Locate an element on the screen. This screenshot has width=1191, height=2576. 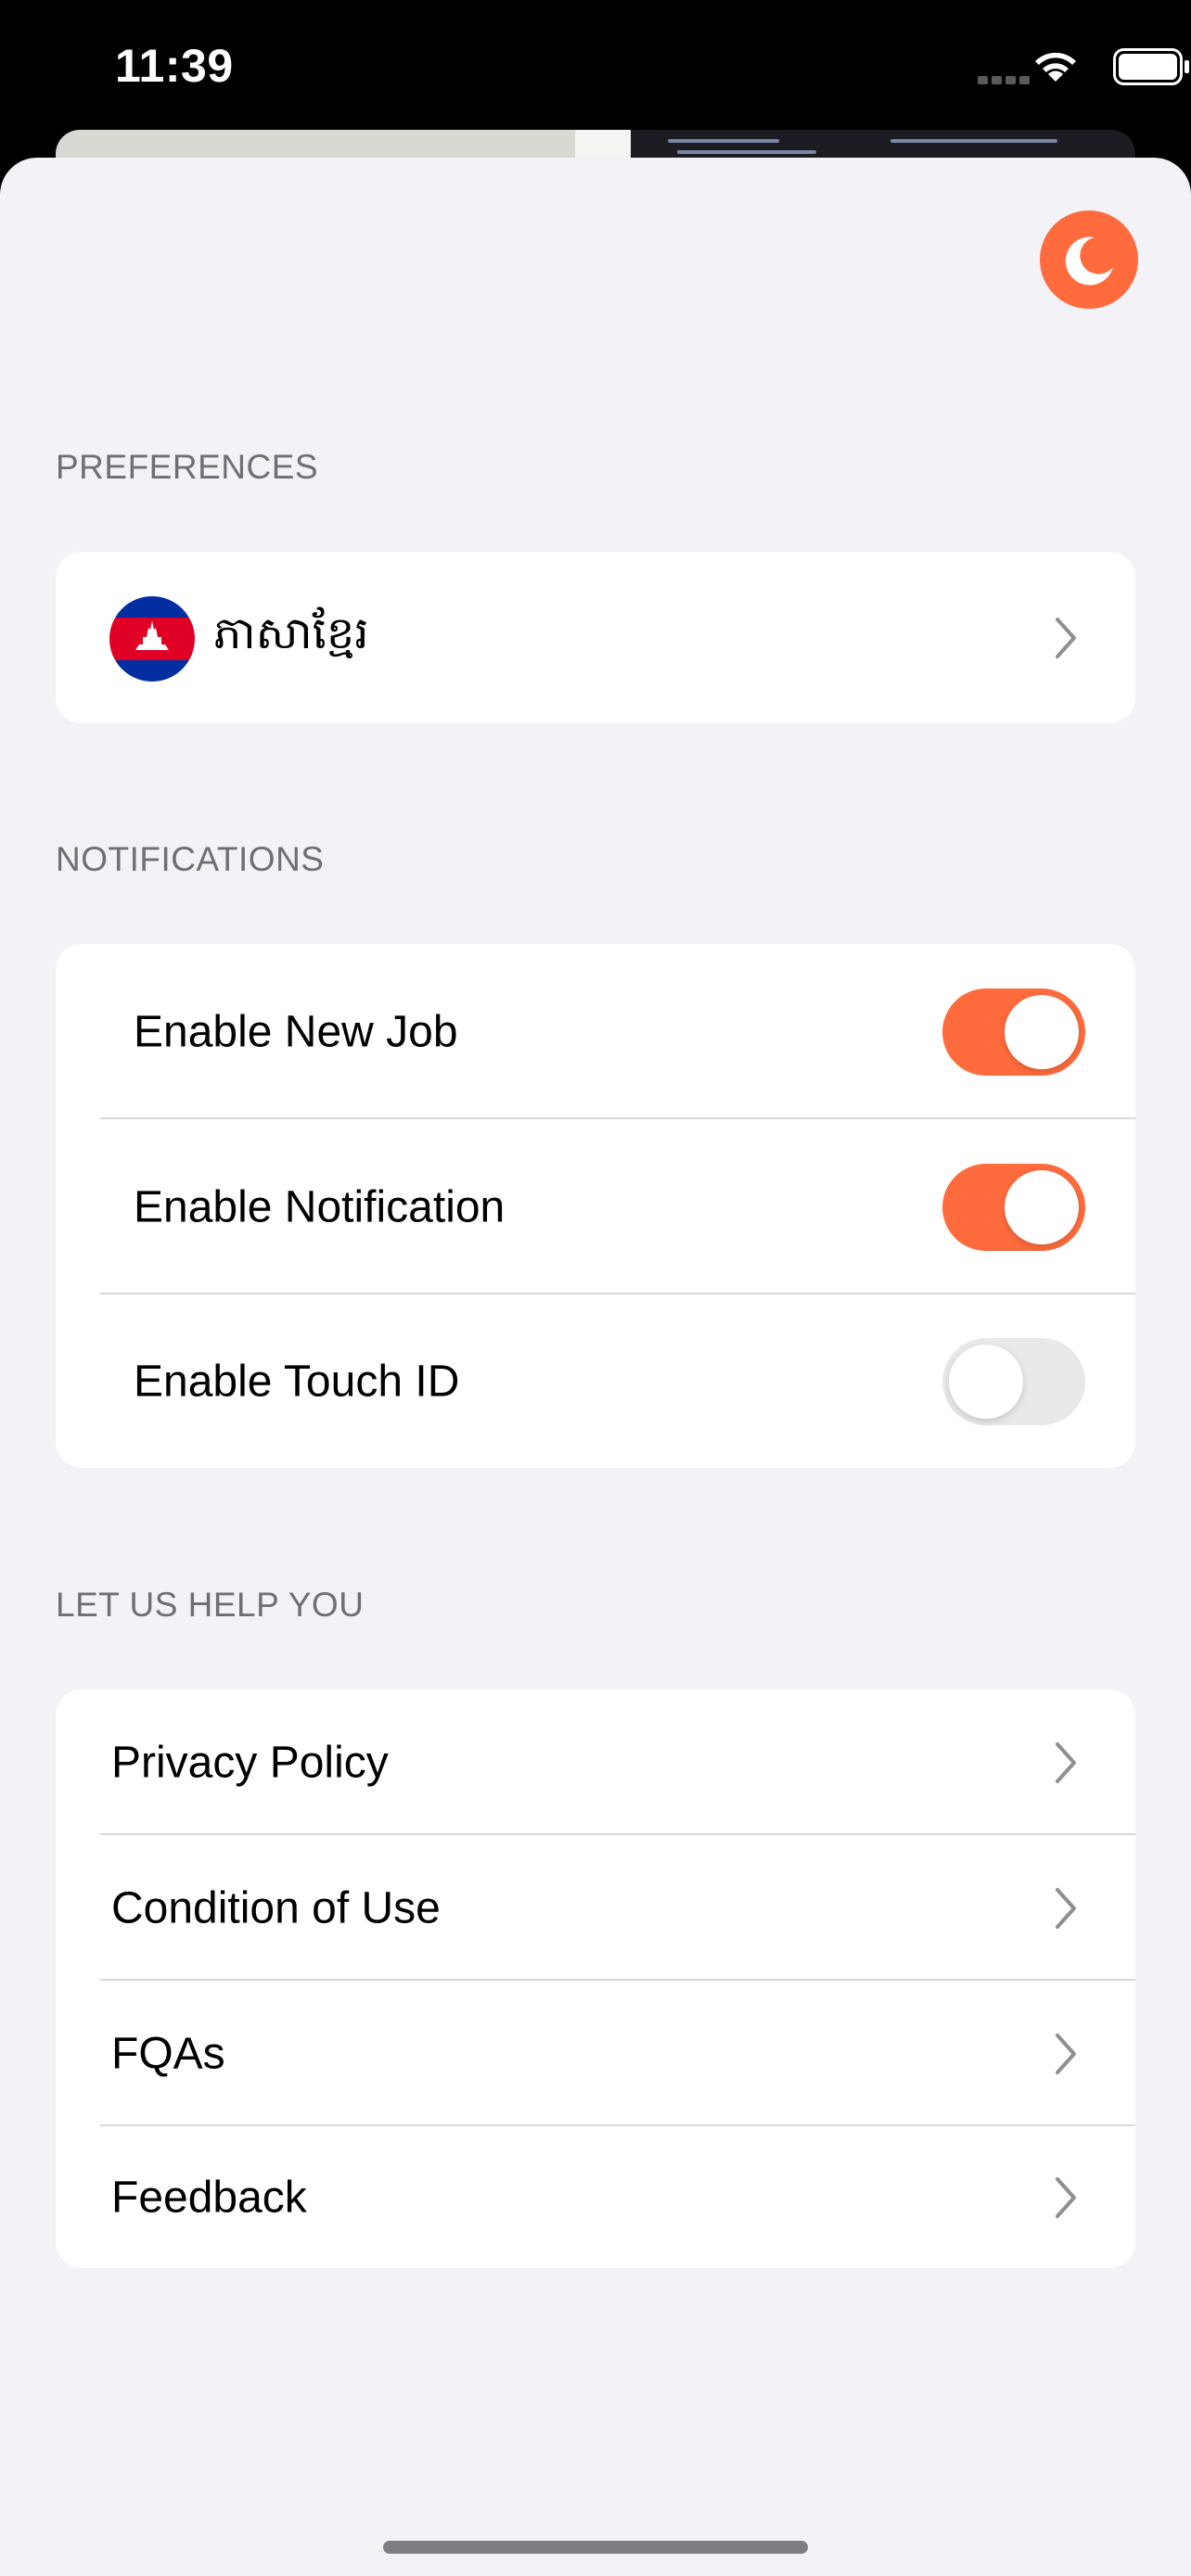
cambodia-flag-icon is located at coordinates (152, 639).